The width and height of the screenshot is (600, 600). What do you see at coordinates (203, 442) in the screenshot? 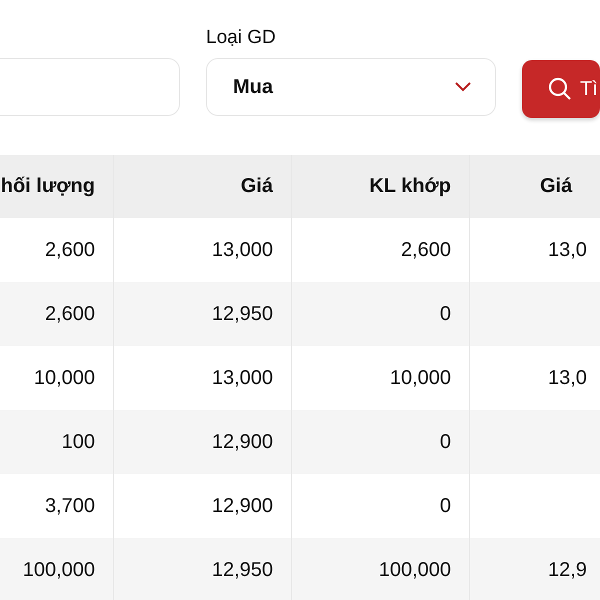
I see `table-cell: 12,900` at bounding box center [203, 442].